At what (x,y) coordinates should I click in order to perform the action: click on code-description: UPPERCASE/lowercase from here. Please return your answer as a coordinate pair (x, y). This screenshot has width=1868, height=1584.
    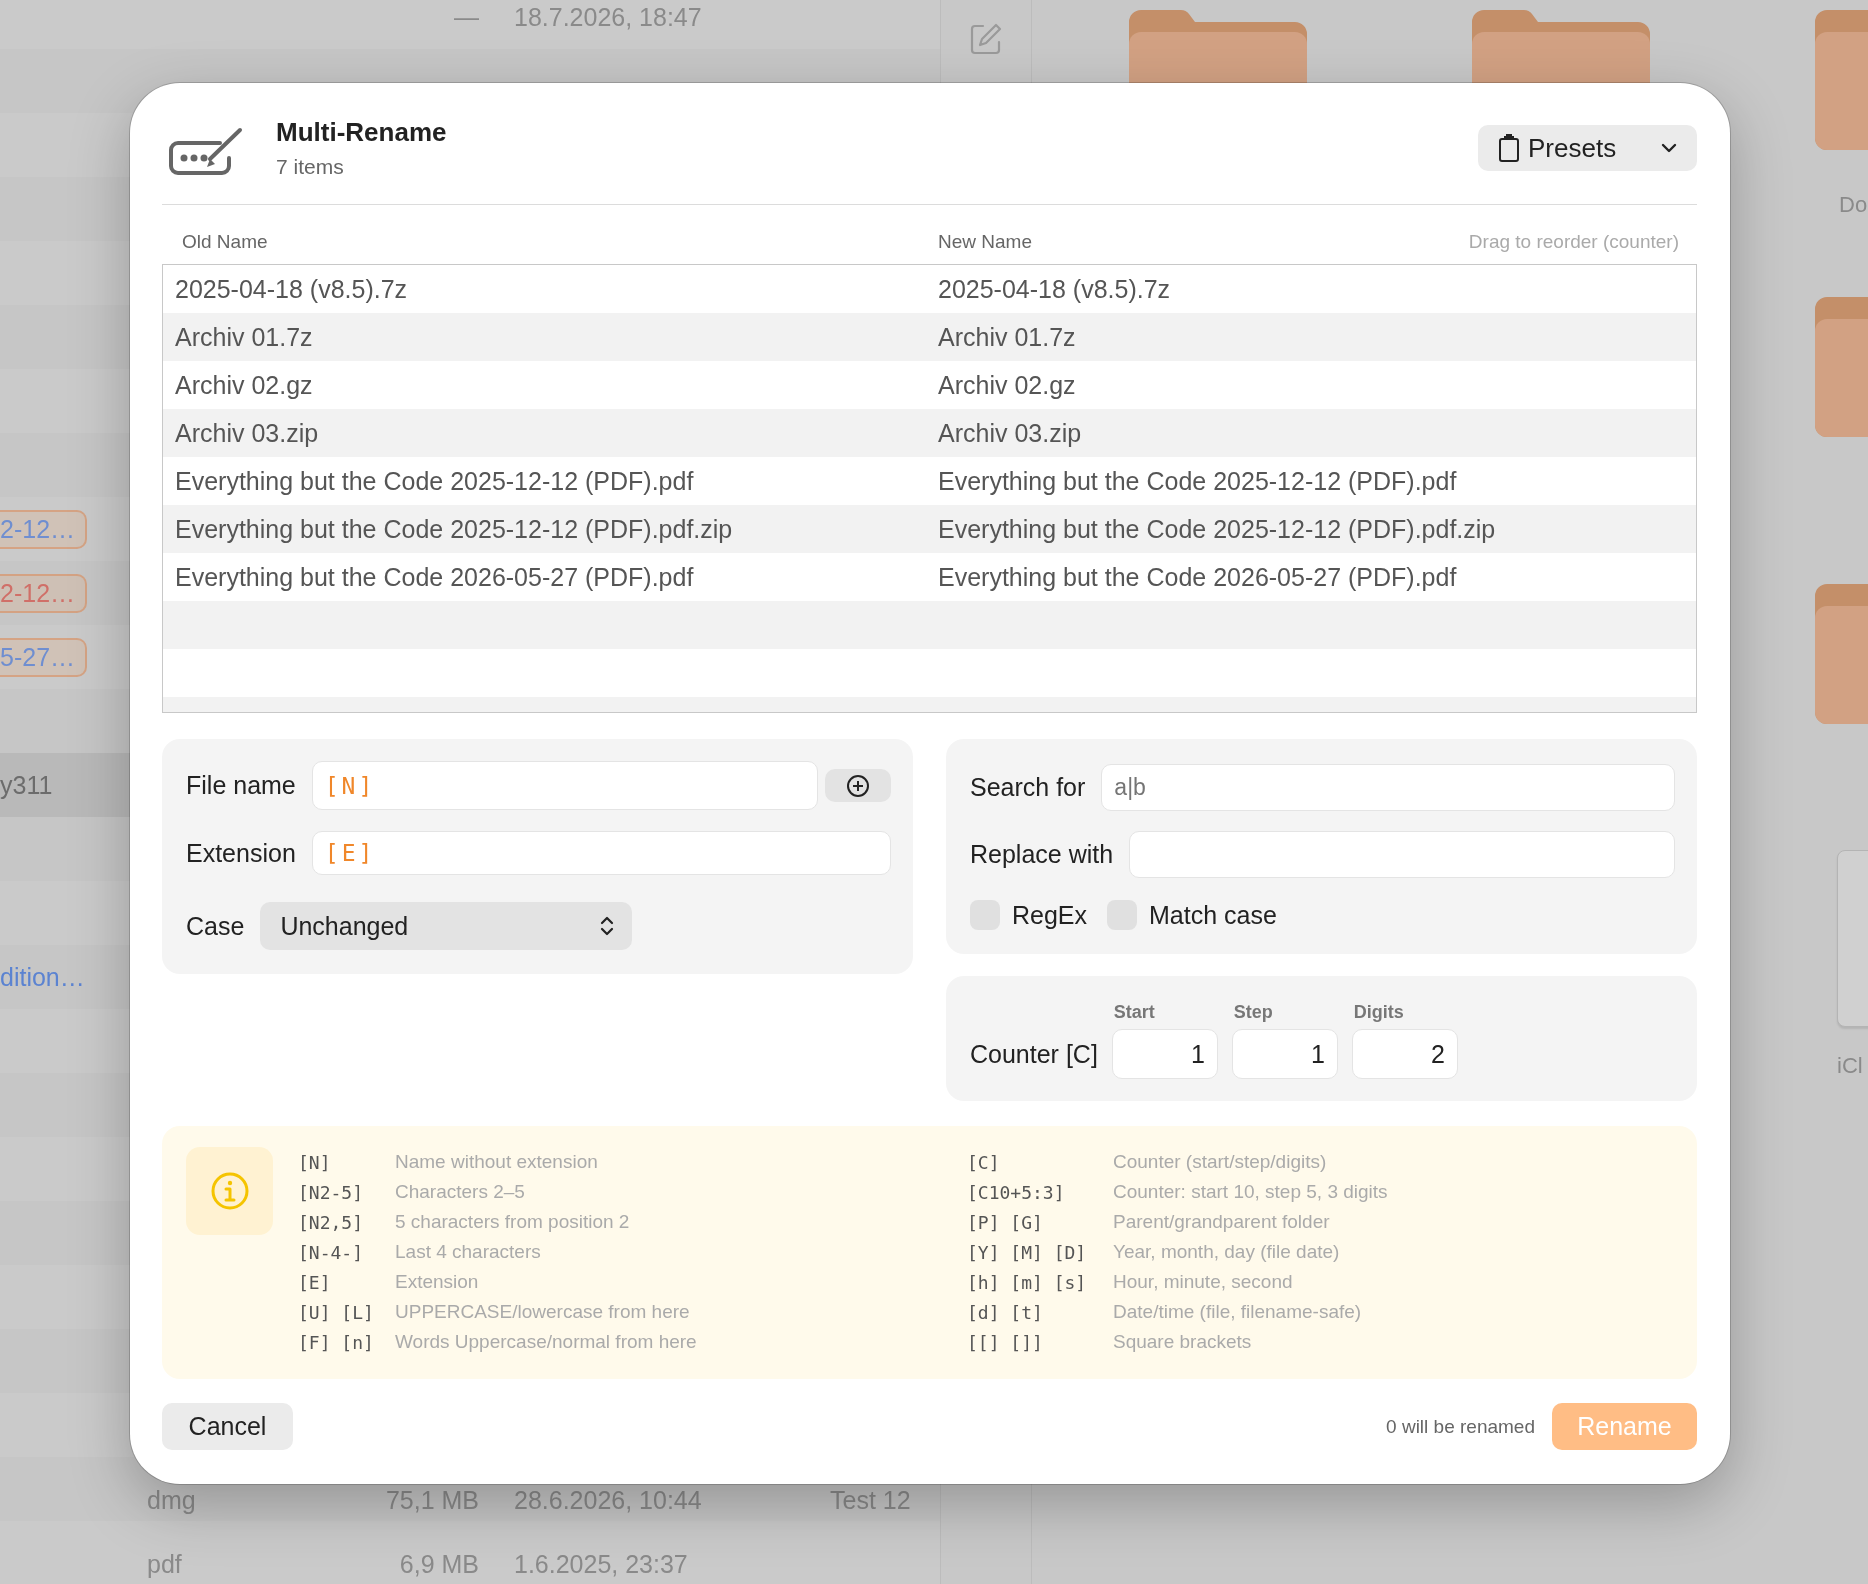
    Looking at the image, I should click on (543, 1312).